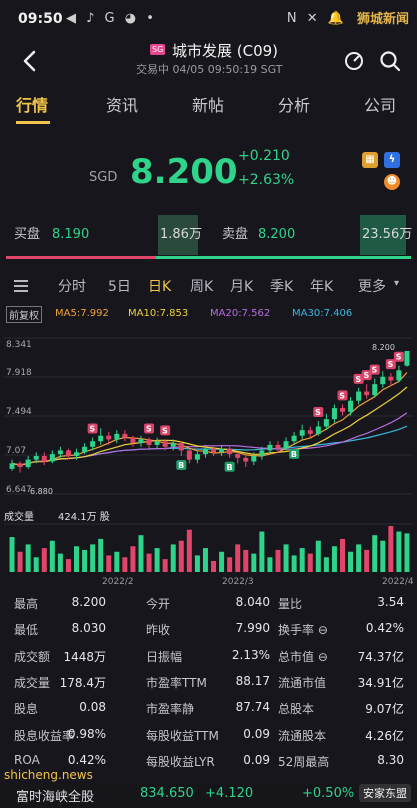 This screenshot has height=808, width=417. I want to click on tab-company: 公司, so click(380, 104).